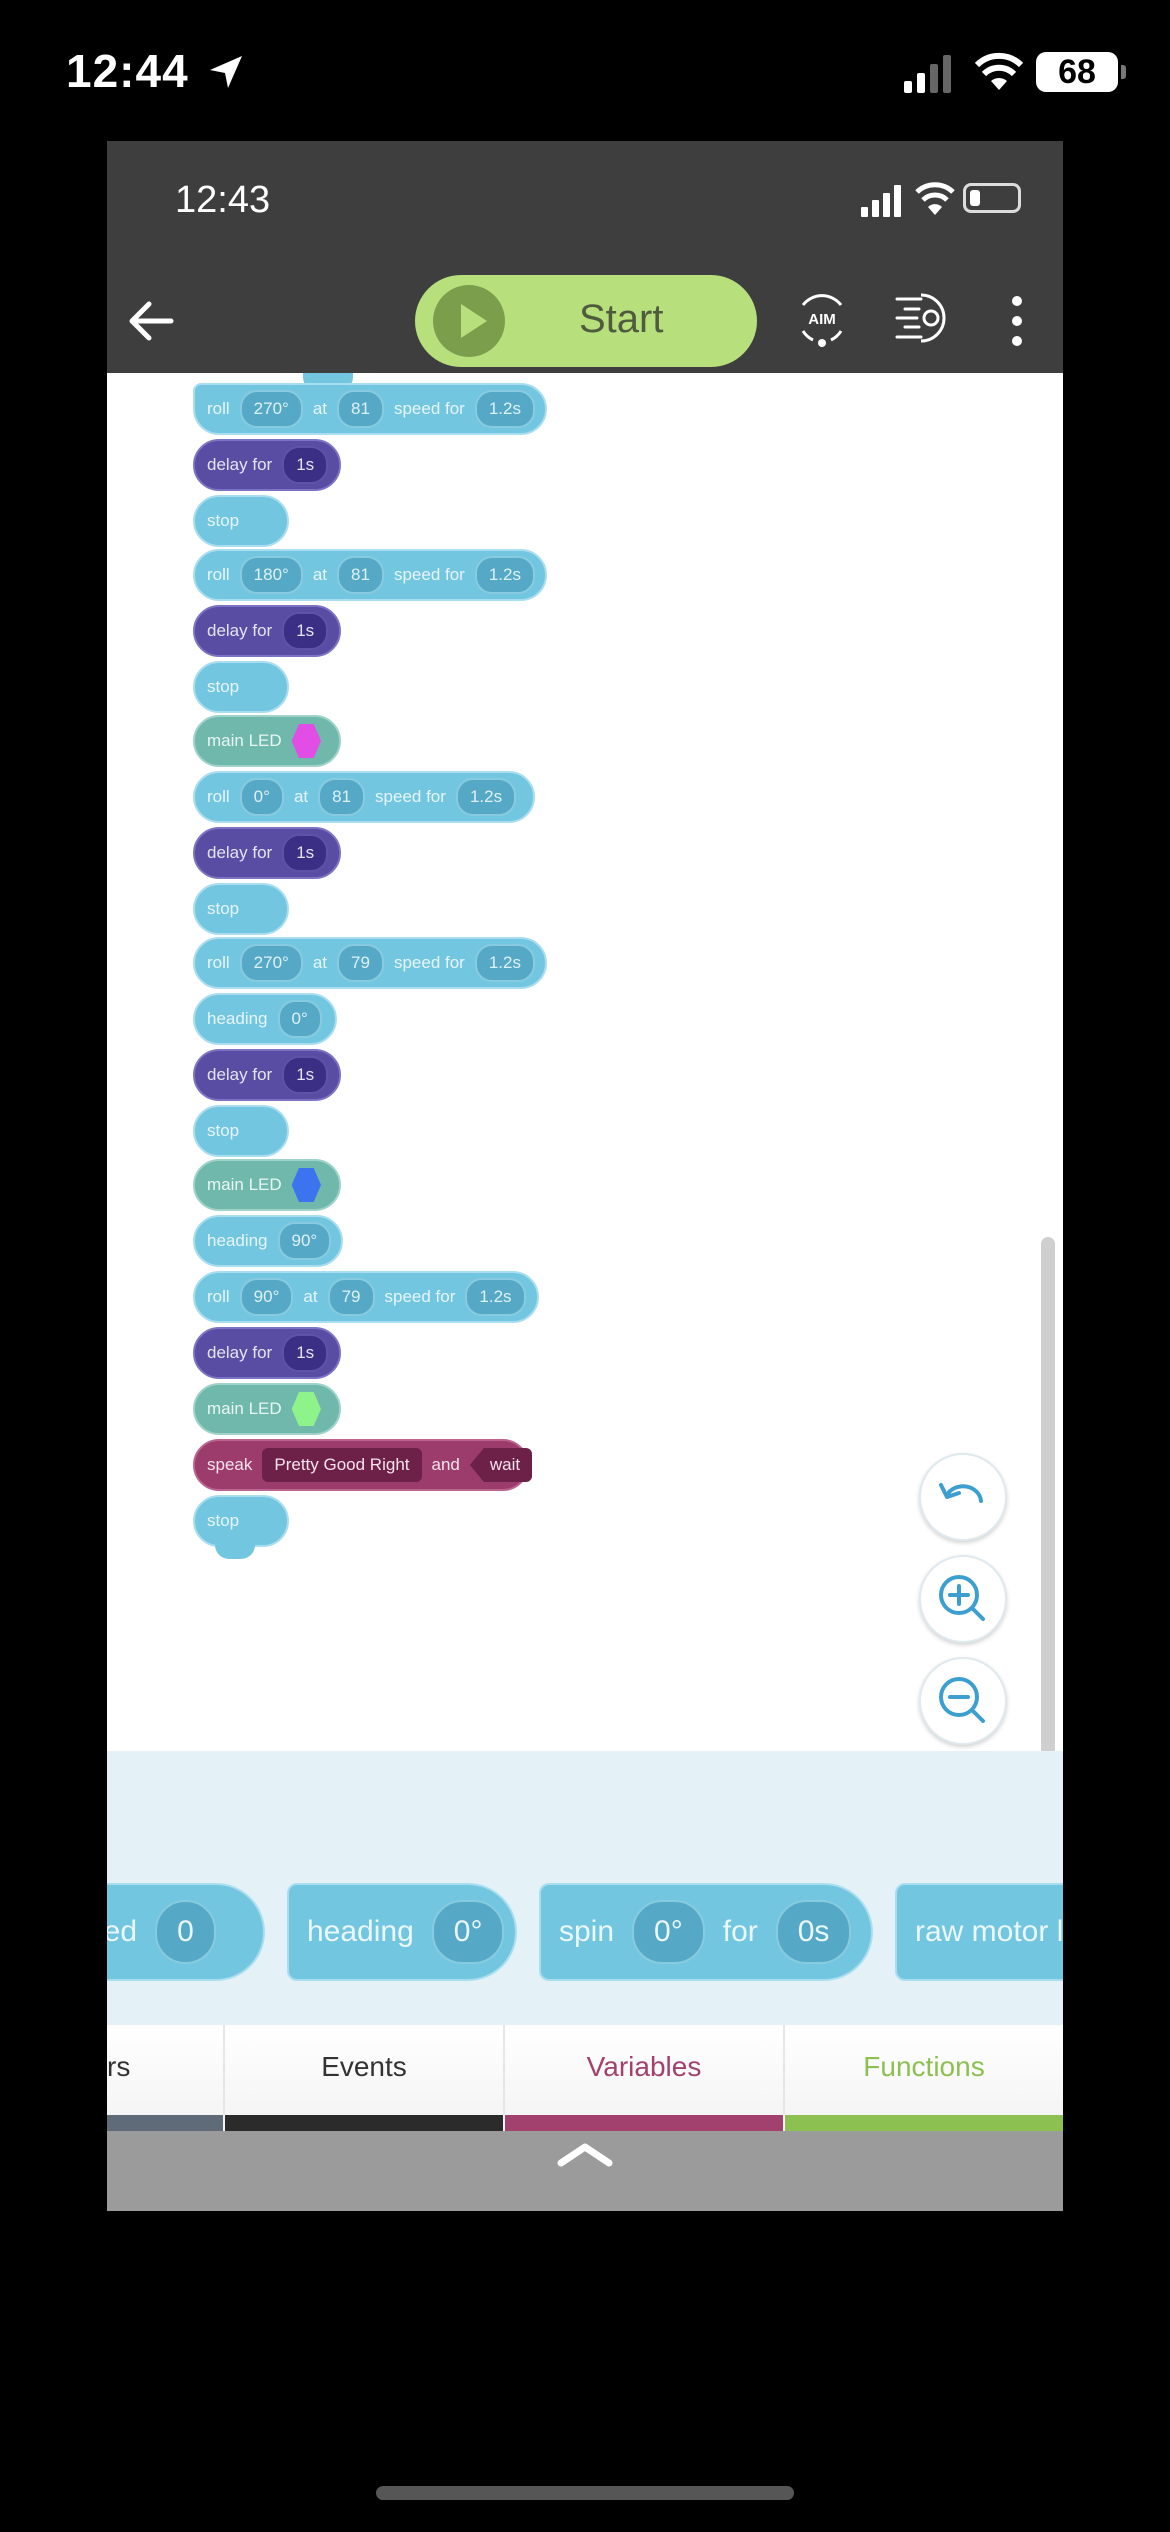 The width and height of the screenshot is (1170, 2532). I want to click on roll-block: roll 0° at 81 speed for 1.2s, so click(364, 797).